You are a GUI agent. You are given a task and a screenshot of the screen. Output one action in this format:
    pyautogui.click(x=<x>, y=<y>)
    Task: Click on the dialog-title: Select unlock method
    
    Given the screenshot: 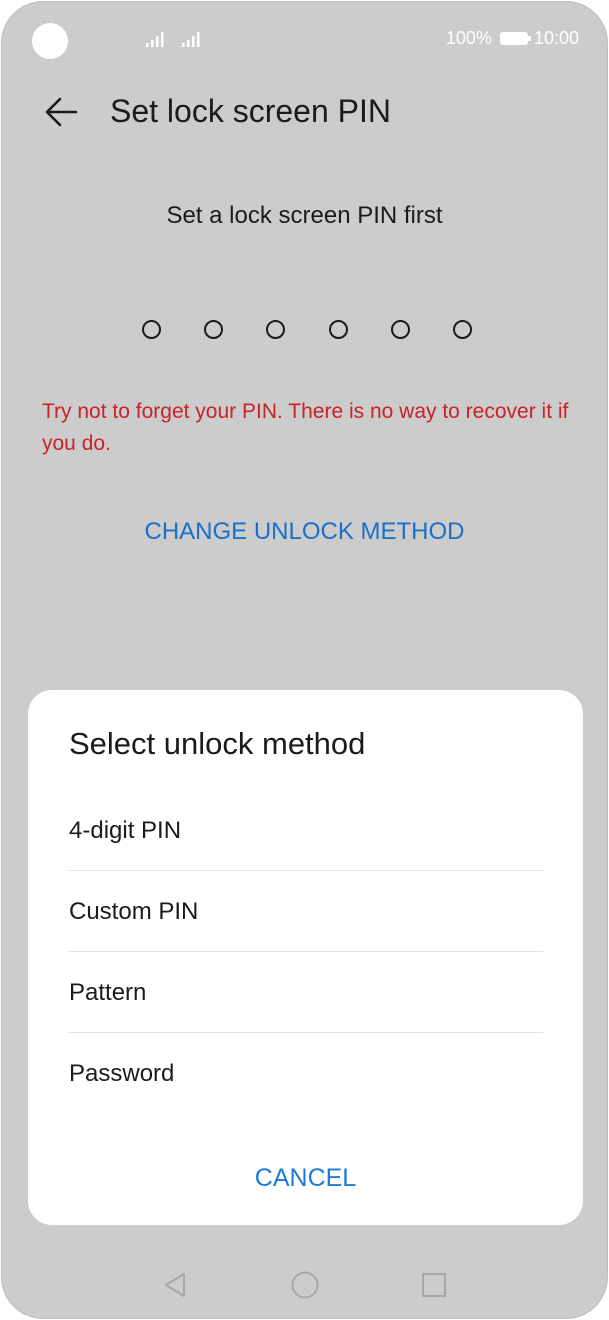 What is the action you would take?
    pyautogui.click(x=217, y=743)
    